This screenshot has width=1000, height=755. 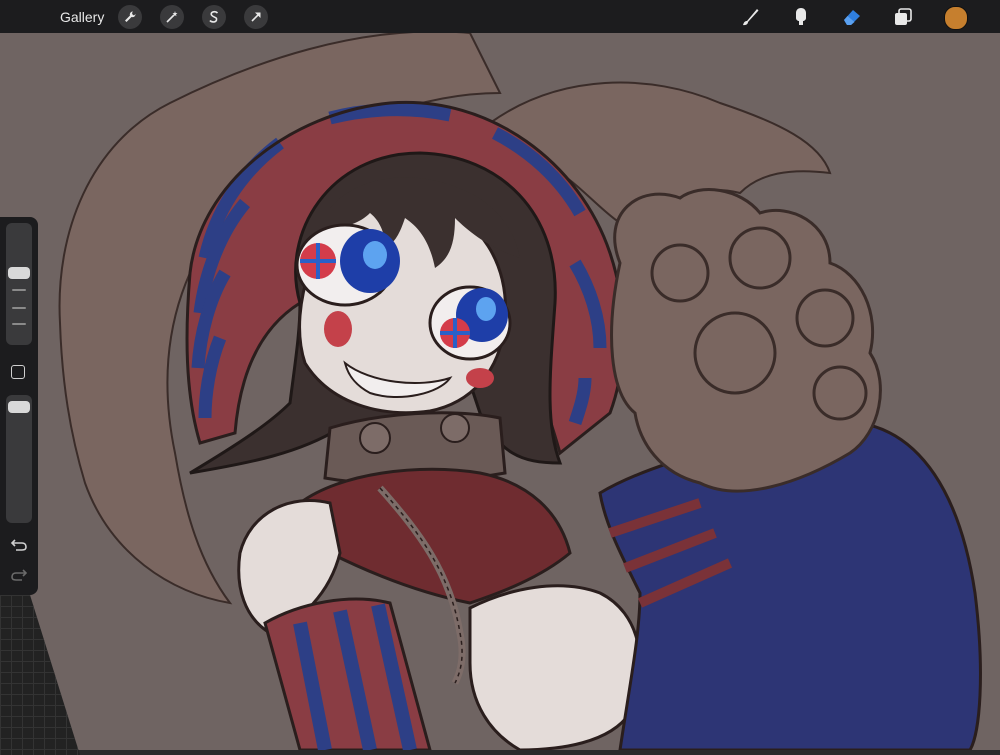 I want to click on smudge-icon, so click(x=801, y=17).